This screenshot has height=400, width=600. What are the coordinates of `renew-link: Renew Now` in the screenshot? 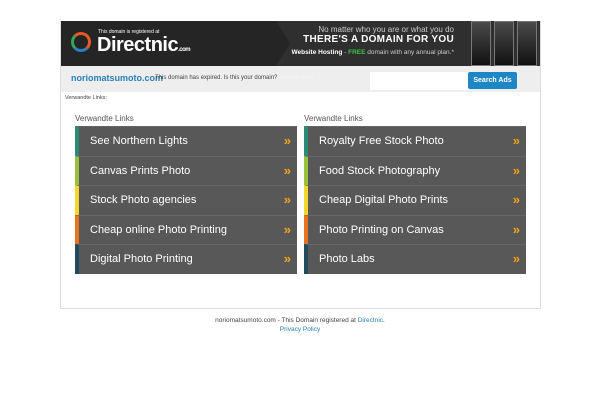 It's located at (297, 78).